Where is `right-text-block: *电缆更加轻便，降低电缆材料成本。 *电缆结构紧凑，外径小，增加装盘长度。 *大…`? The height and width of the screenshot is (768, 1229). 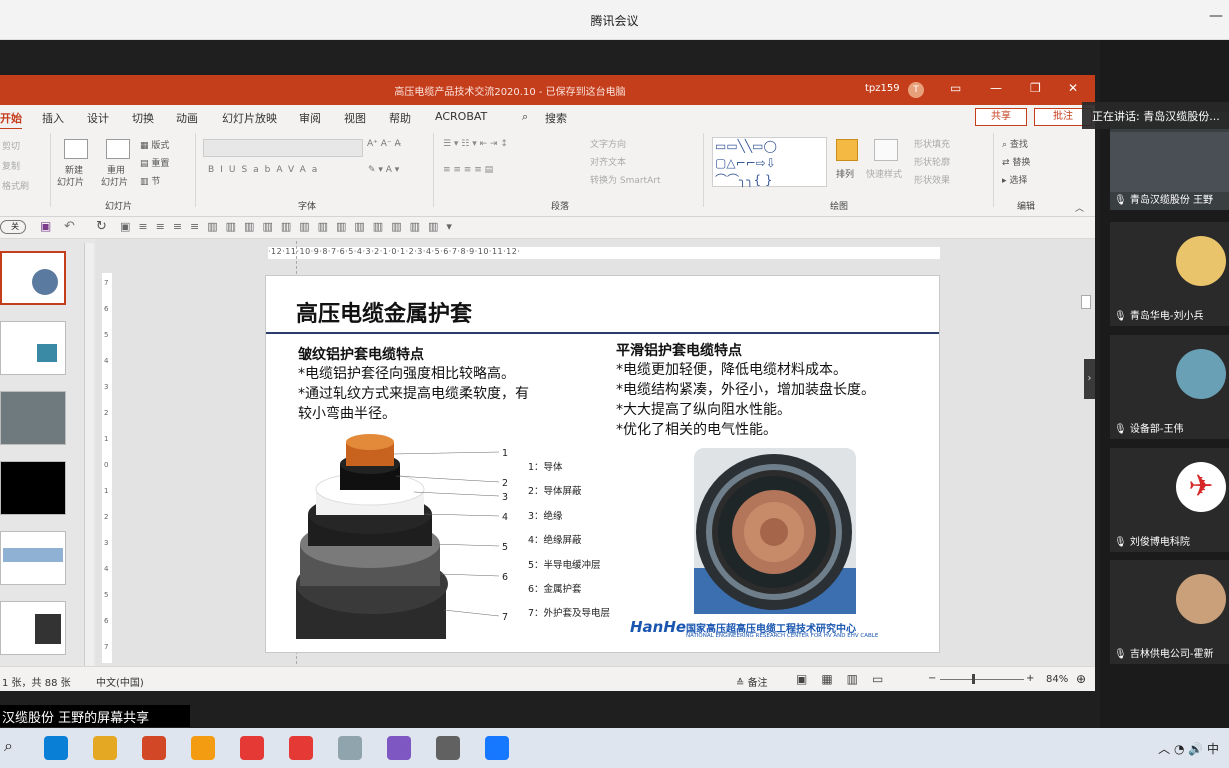 right-text-block: *电缆更加轻便，降低电缆材料成本。 *电缆结构紧凑，外径小，增加装盘长度。 *大… is located at coordinates (745, 400).